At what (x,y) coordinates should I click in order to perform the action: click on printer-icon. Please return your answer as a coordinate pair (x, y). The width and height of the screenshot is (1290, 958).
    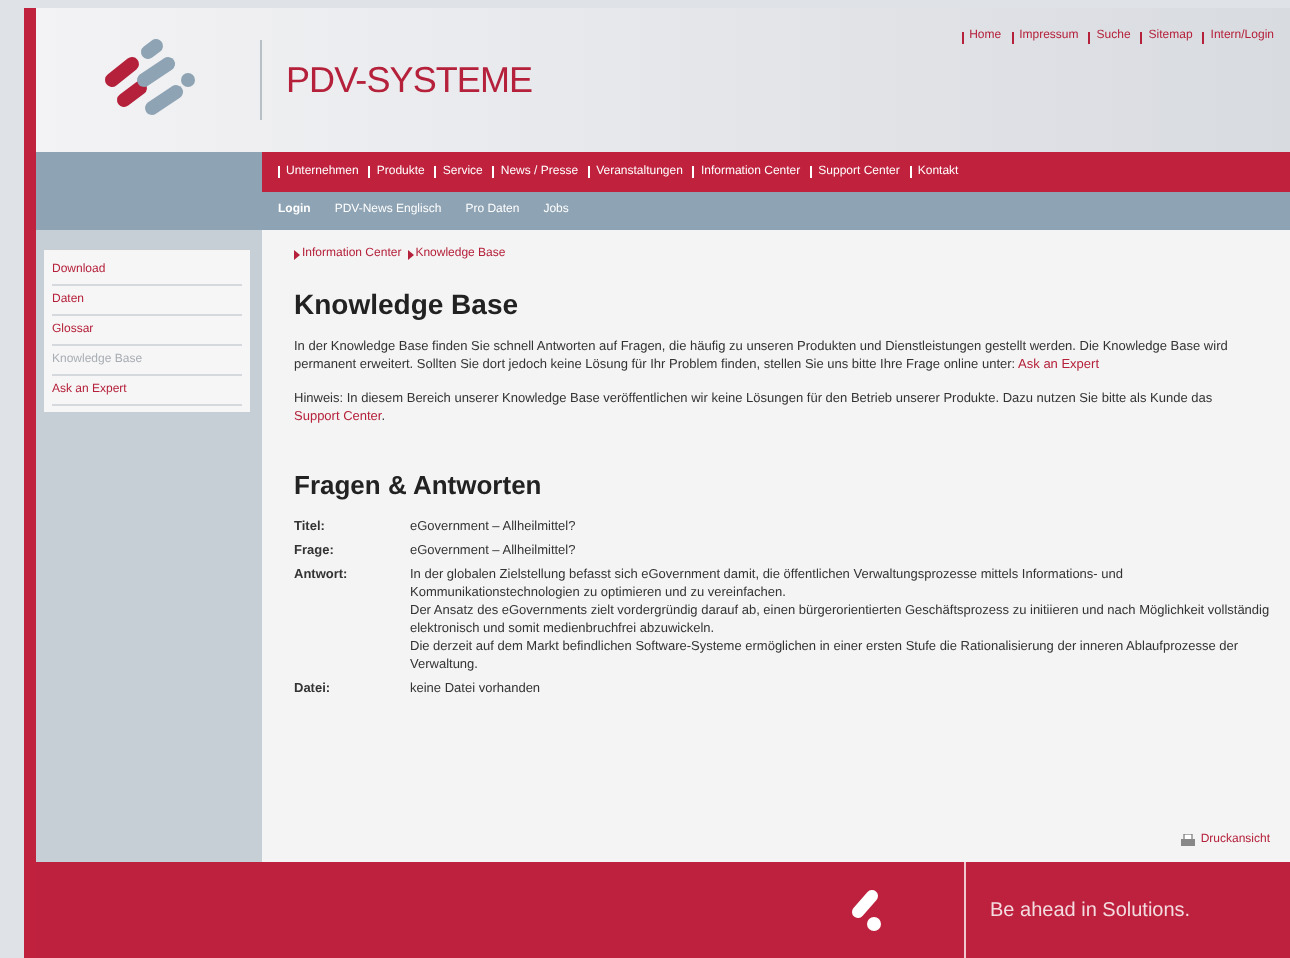
    Looking at the image, I should click on (1188, 841).